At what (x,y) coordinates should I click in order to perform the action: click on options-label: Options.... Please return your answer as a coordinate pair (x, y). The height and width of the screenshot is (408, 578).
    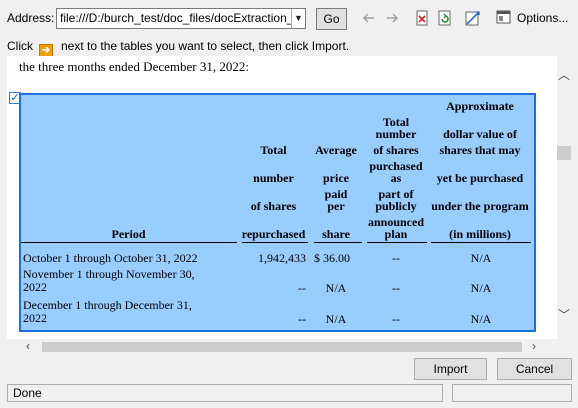
    Looking at the image, I should click on (543, 18).